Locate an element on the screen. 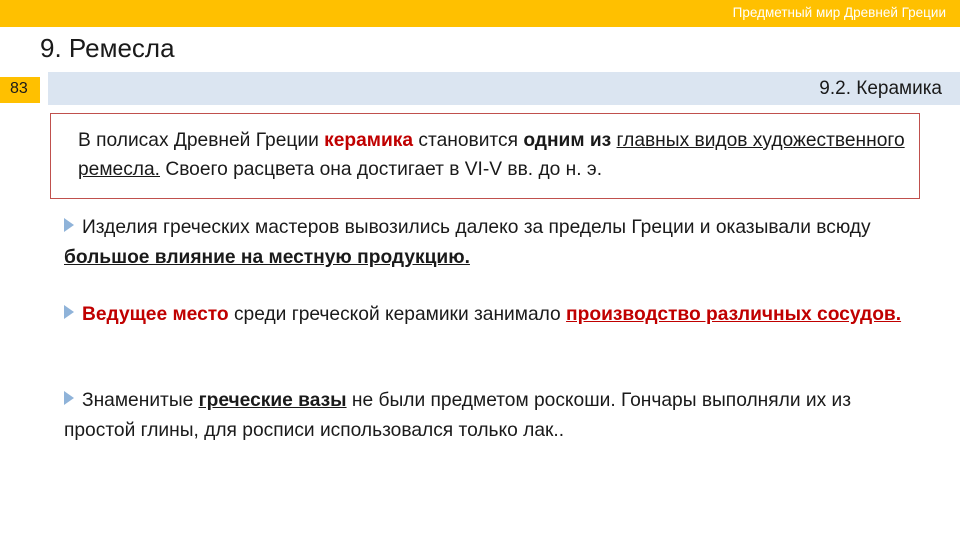 The width and height of the screenshot is (960, 540). keyword-vessel-production: производство различных сосудов. is located at coordinates (734, 314).